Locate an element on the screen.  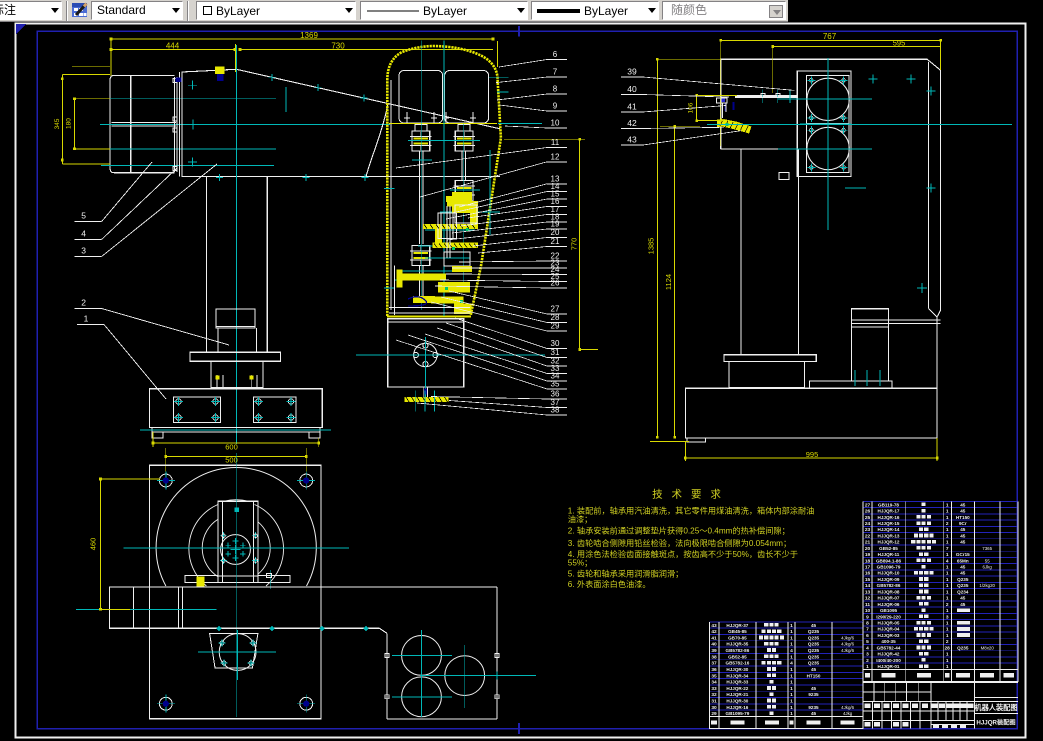
svg-text: 1385 is located at coordinates (651, 246).